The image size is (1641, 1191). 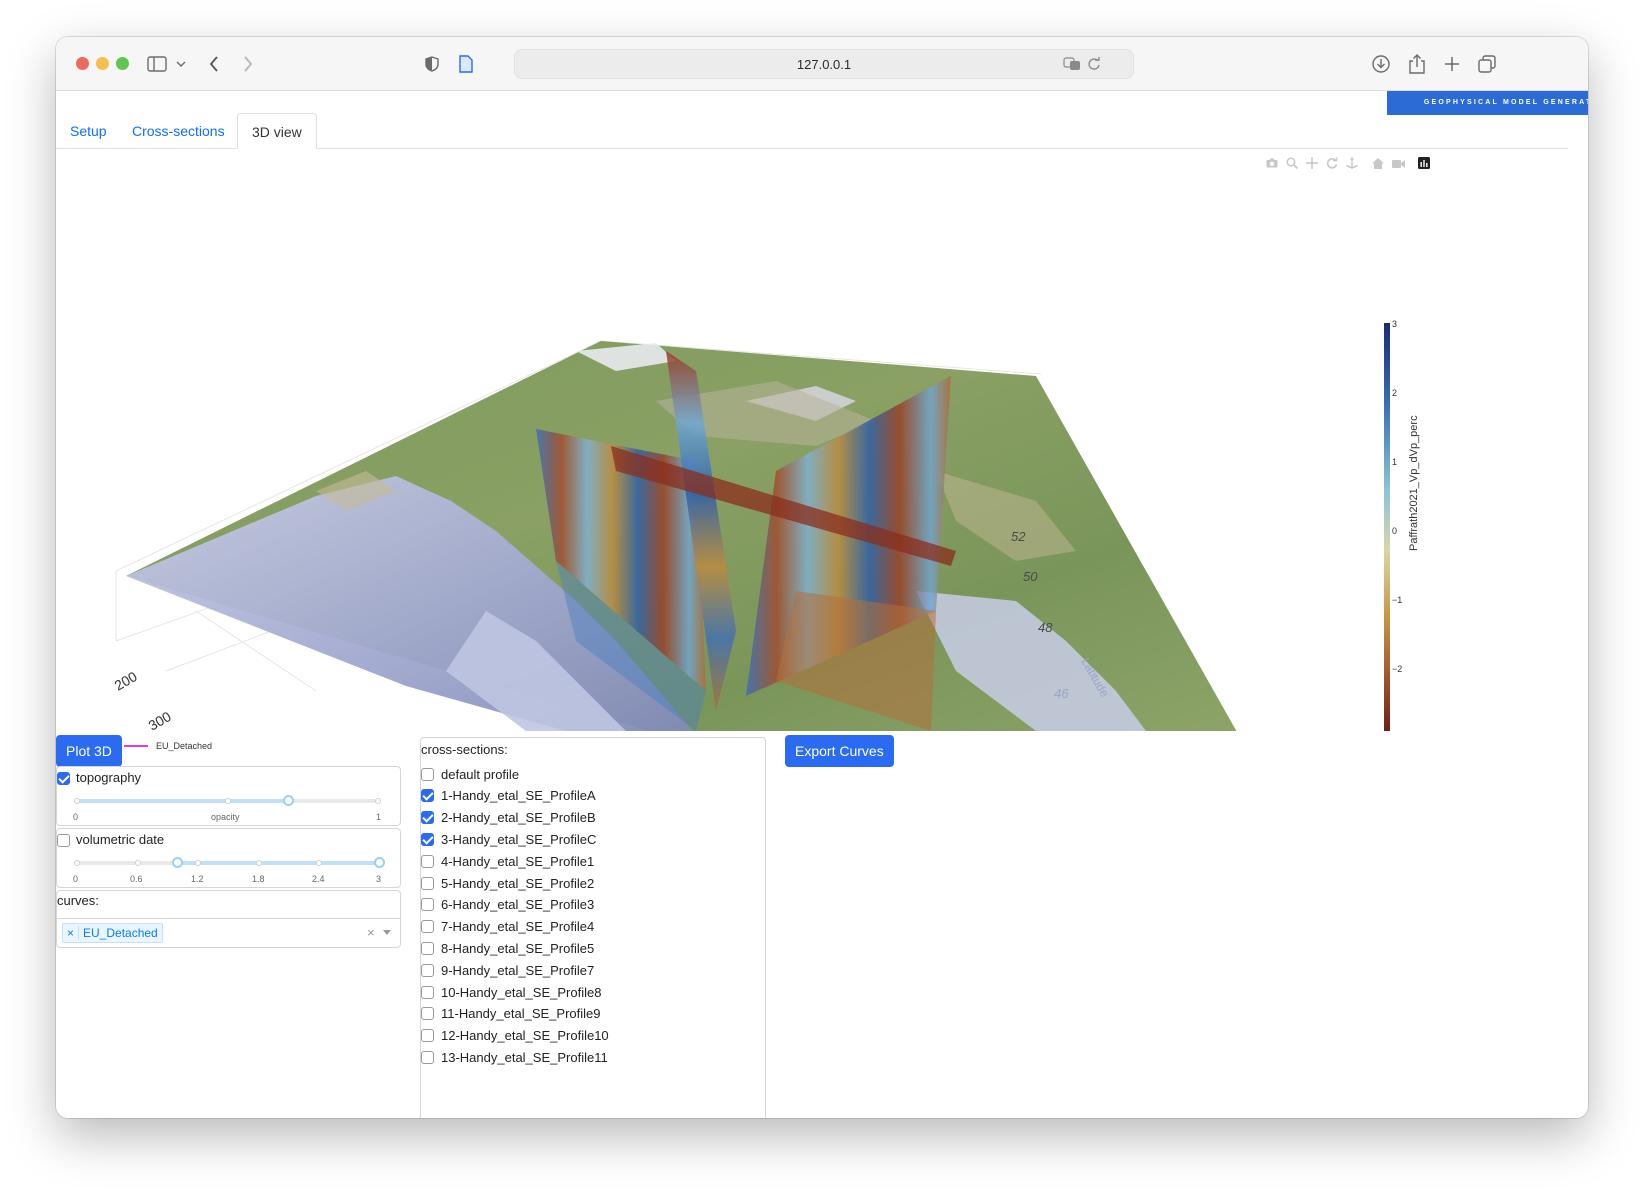 What do you see at coordinates (258, 879) in the screenshot?
I see `volumetric-tick: 1.8` at bounding box center [258, 879].